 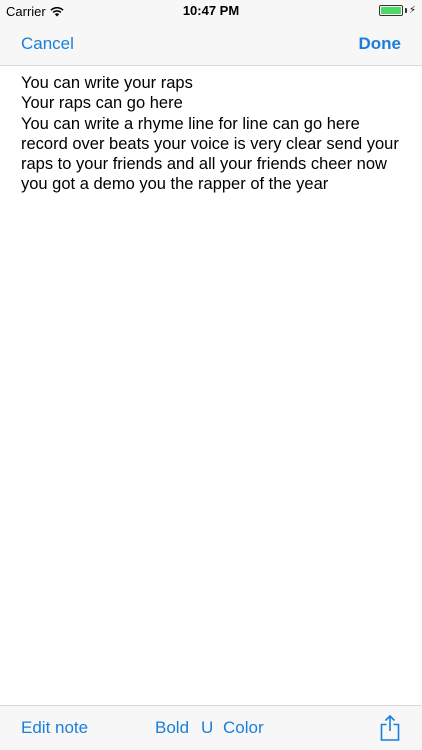 What do you see at coordinates (172, 728) in the screenshot?
I see `bold-button: Bold` at bounding box center [172, 728].